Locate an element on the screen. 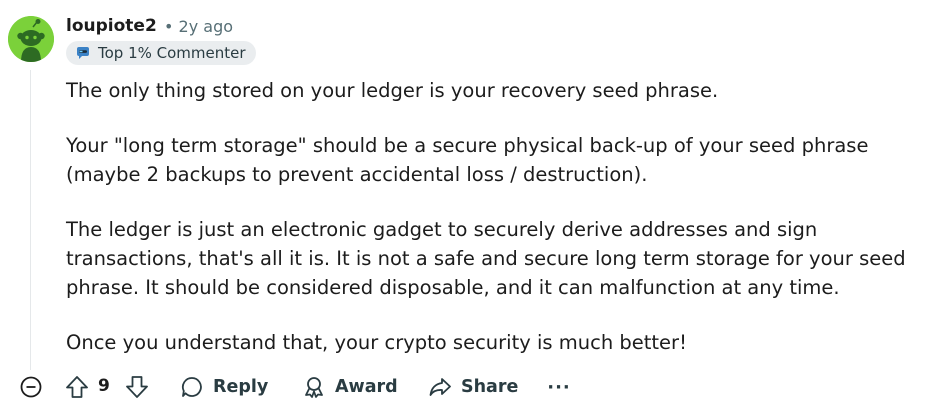  reply-button: Reply is located at coordinates (224, 387).